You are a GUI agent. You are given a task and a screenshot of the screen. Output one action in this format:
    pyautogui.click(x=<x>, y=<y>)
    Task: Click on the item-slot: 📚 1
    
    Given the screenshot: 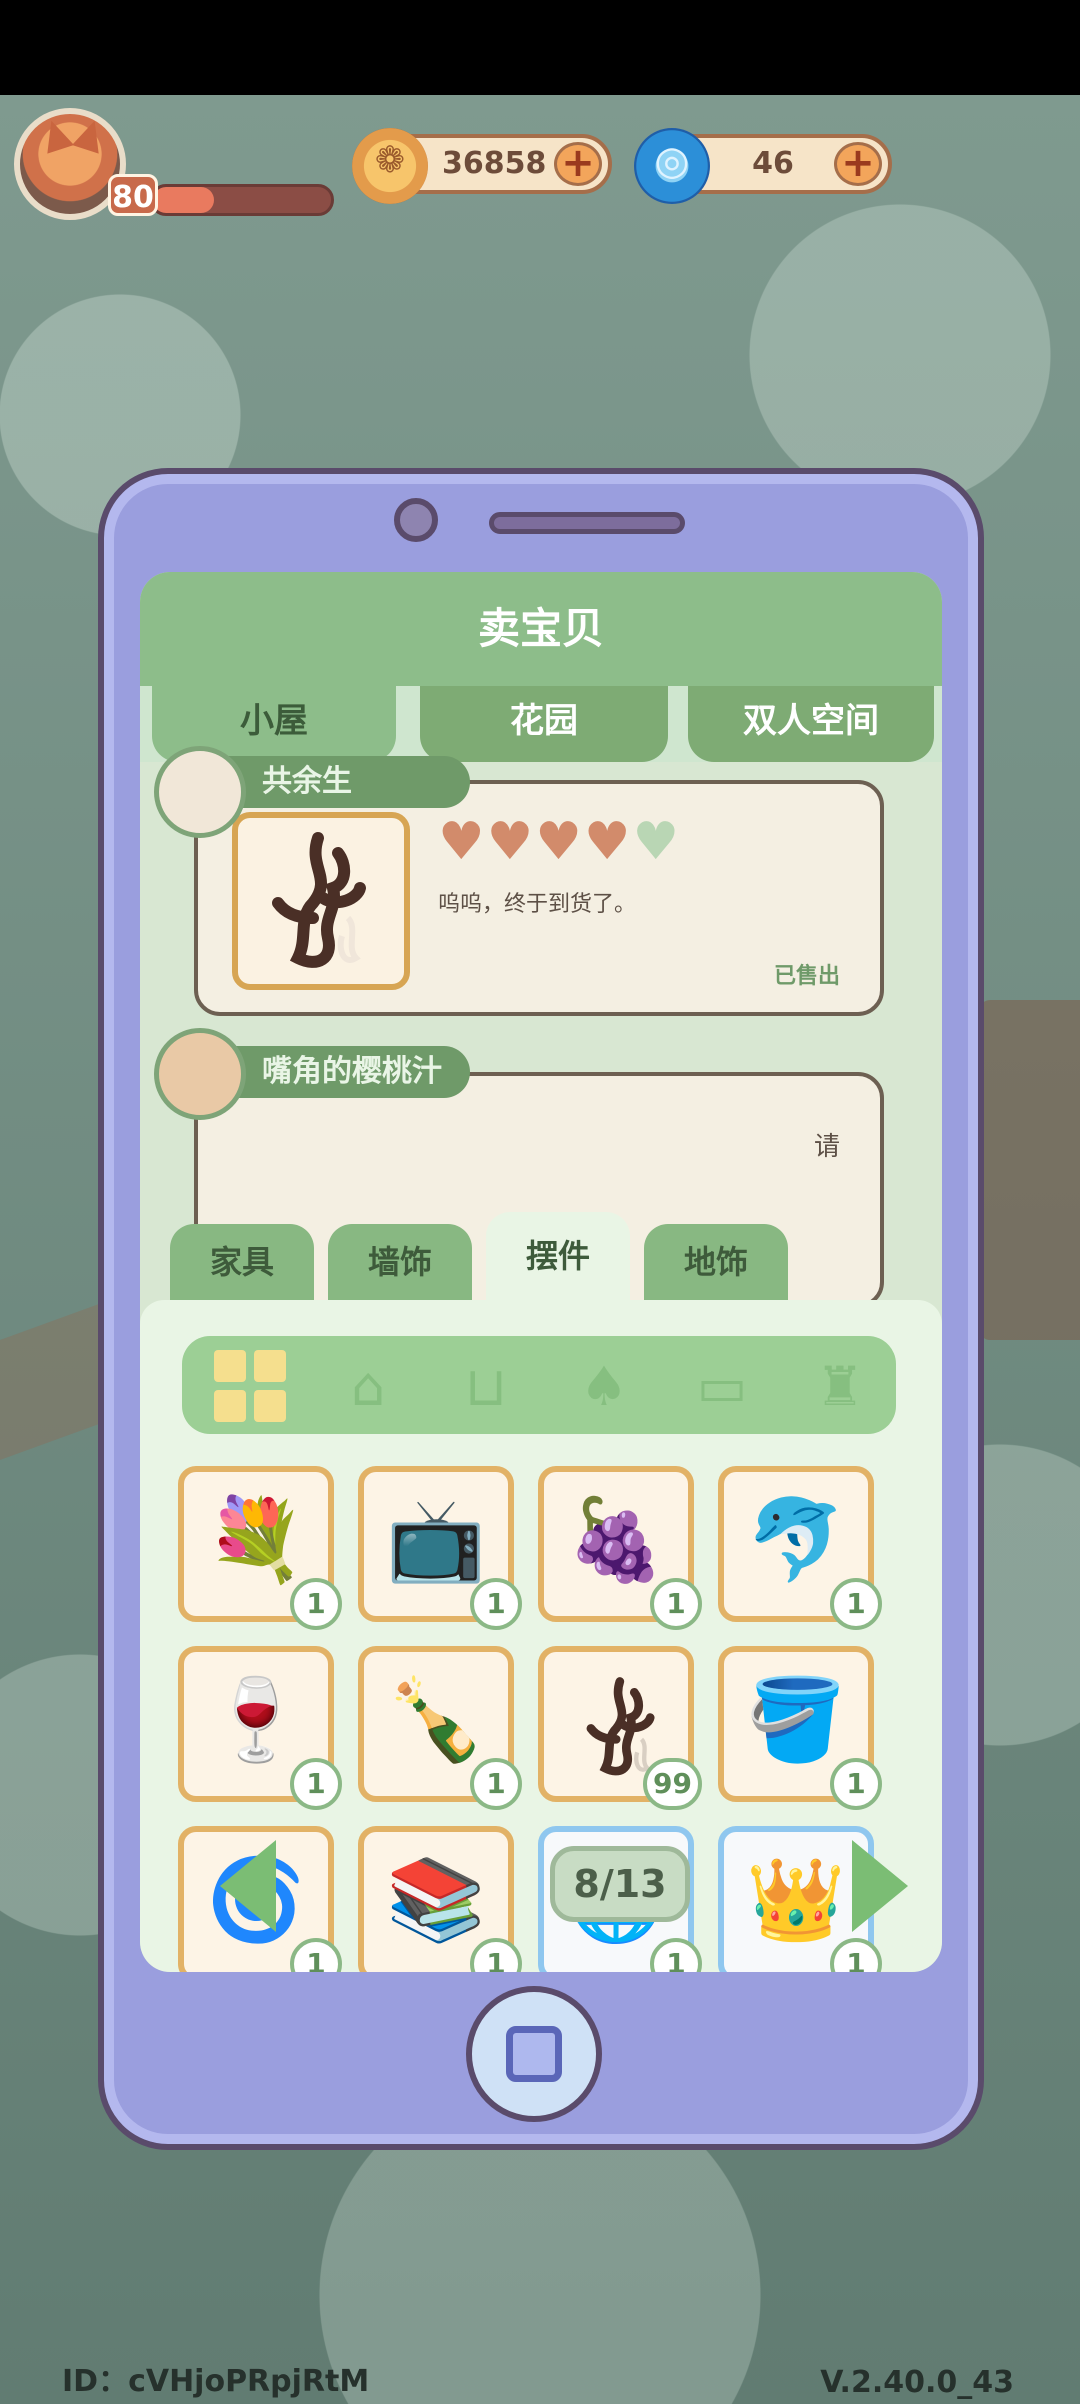 What is the action you would take?
    pyautogui.click(x=440, y=1899)
    